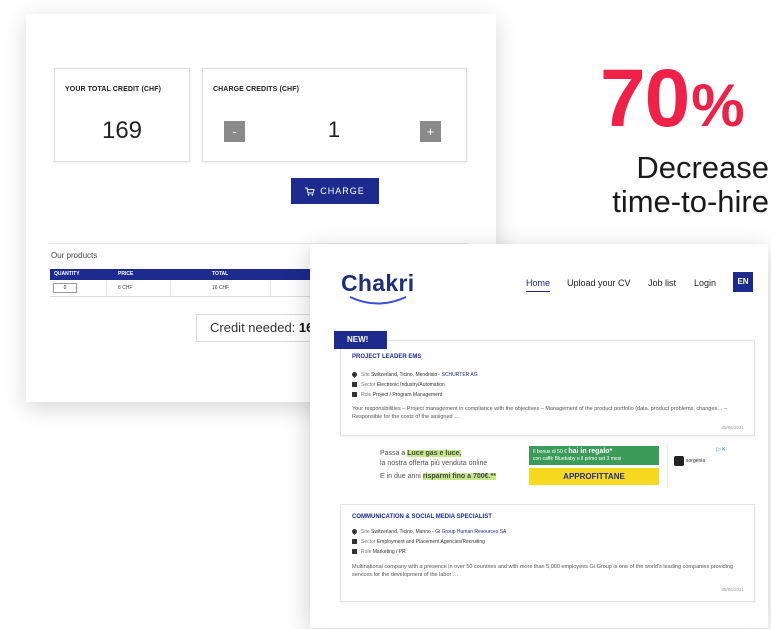 The image size is (771, 629). I want to click on nav-upload-cv: Upload your CV, so click(599, 283).